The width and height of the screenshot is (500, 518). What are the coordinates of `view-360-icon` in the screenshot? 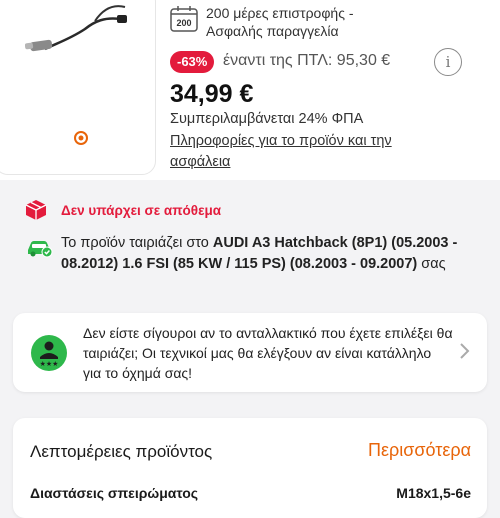 It's located at (81, 138).